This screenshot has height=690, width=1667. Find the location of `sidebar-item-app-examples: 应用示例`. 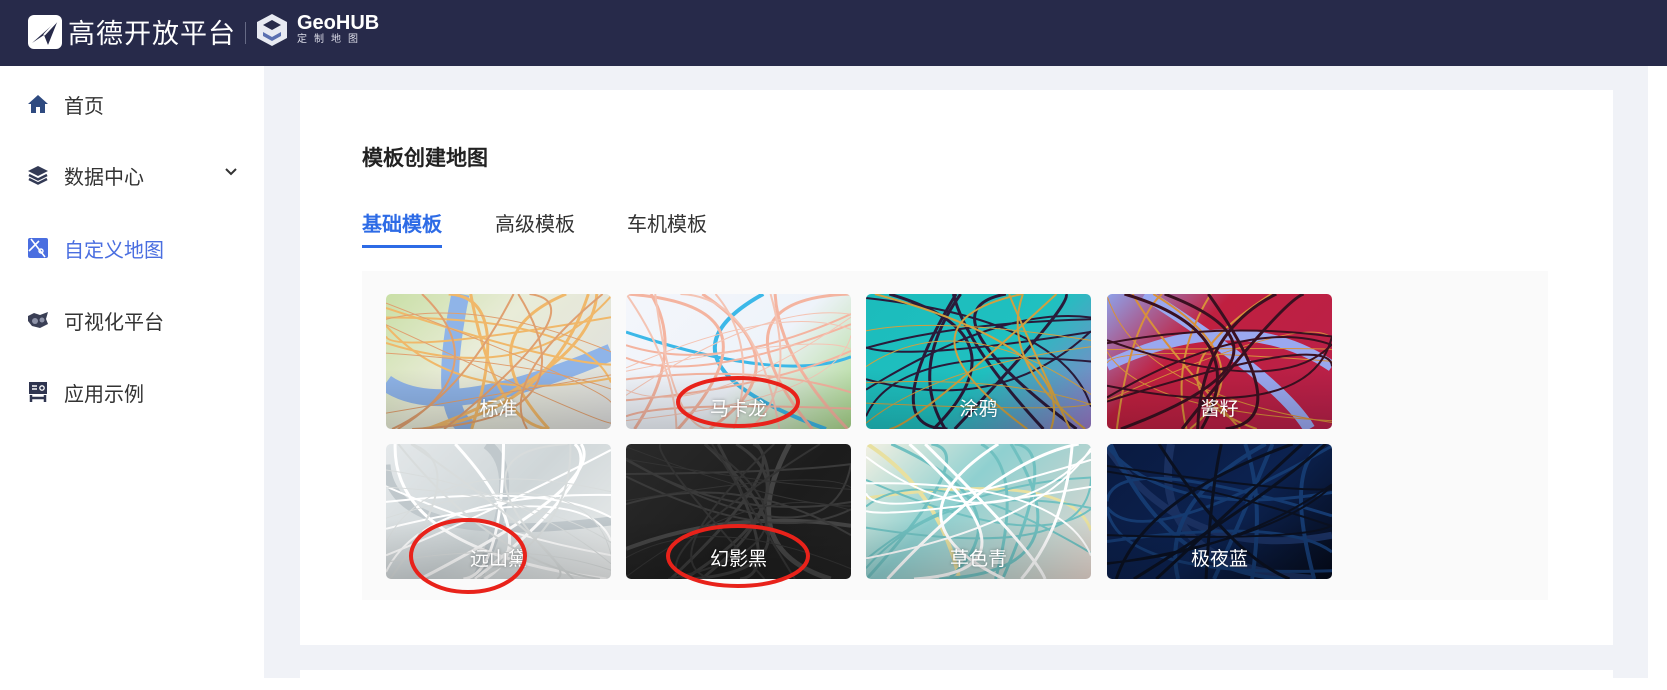

sidebar-item-app-examples: 应用示例 is located at coordinates (132, 392).